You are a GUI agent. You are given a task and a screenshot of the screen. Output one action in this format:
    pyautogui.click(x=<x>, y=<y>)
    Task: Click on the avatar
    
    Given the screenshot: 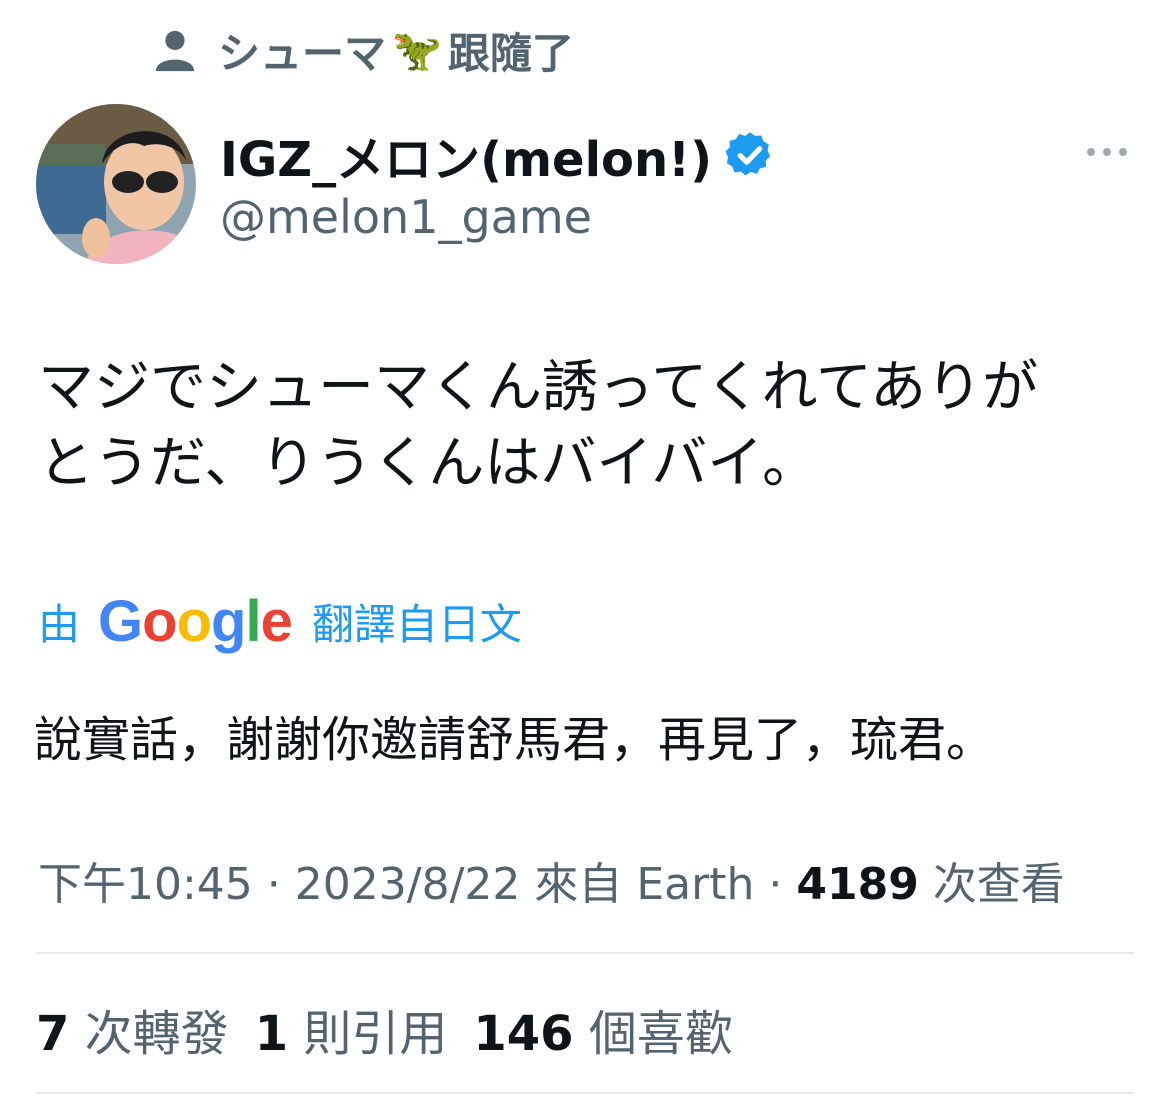 What is the action you would take?
    pyautogui.click(x=116, y=184)
    